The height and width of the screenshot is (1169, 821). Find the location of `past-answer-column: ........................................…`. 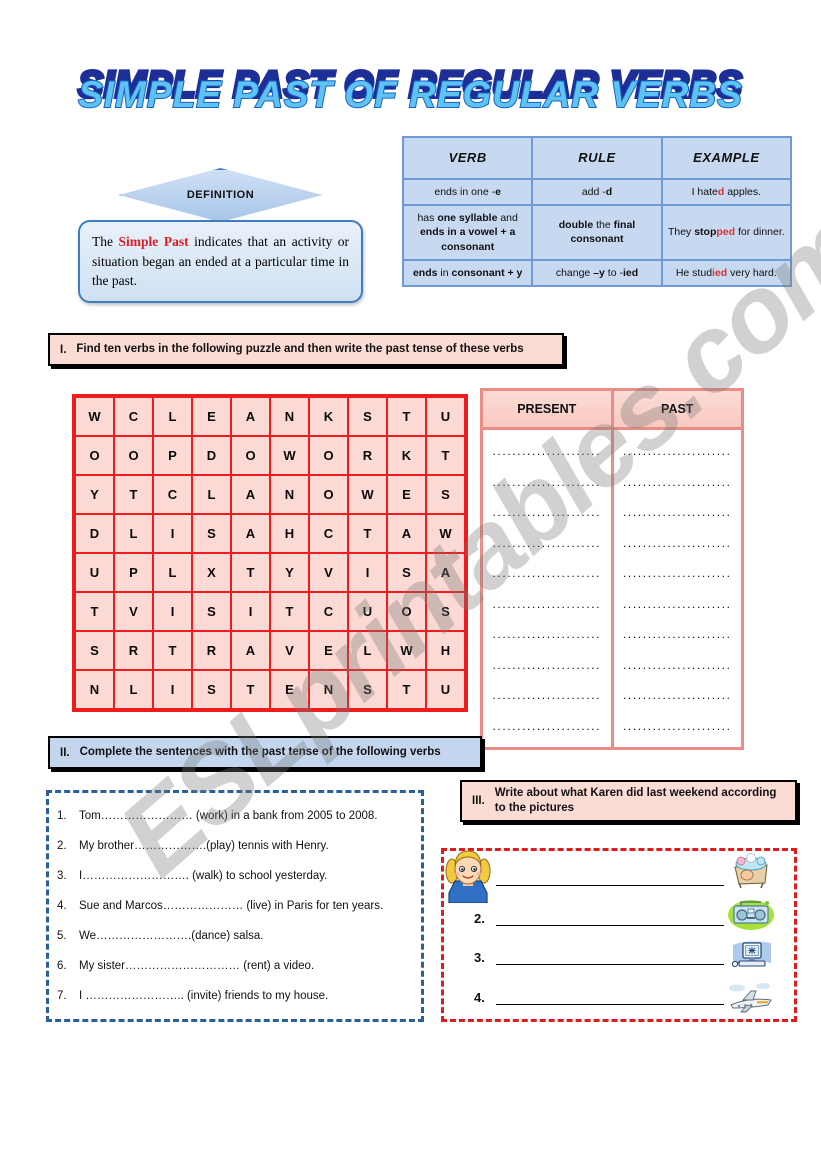

past-answer-column: ........................................… is located at coordinates (678, 588).